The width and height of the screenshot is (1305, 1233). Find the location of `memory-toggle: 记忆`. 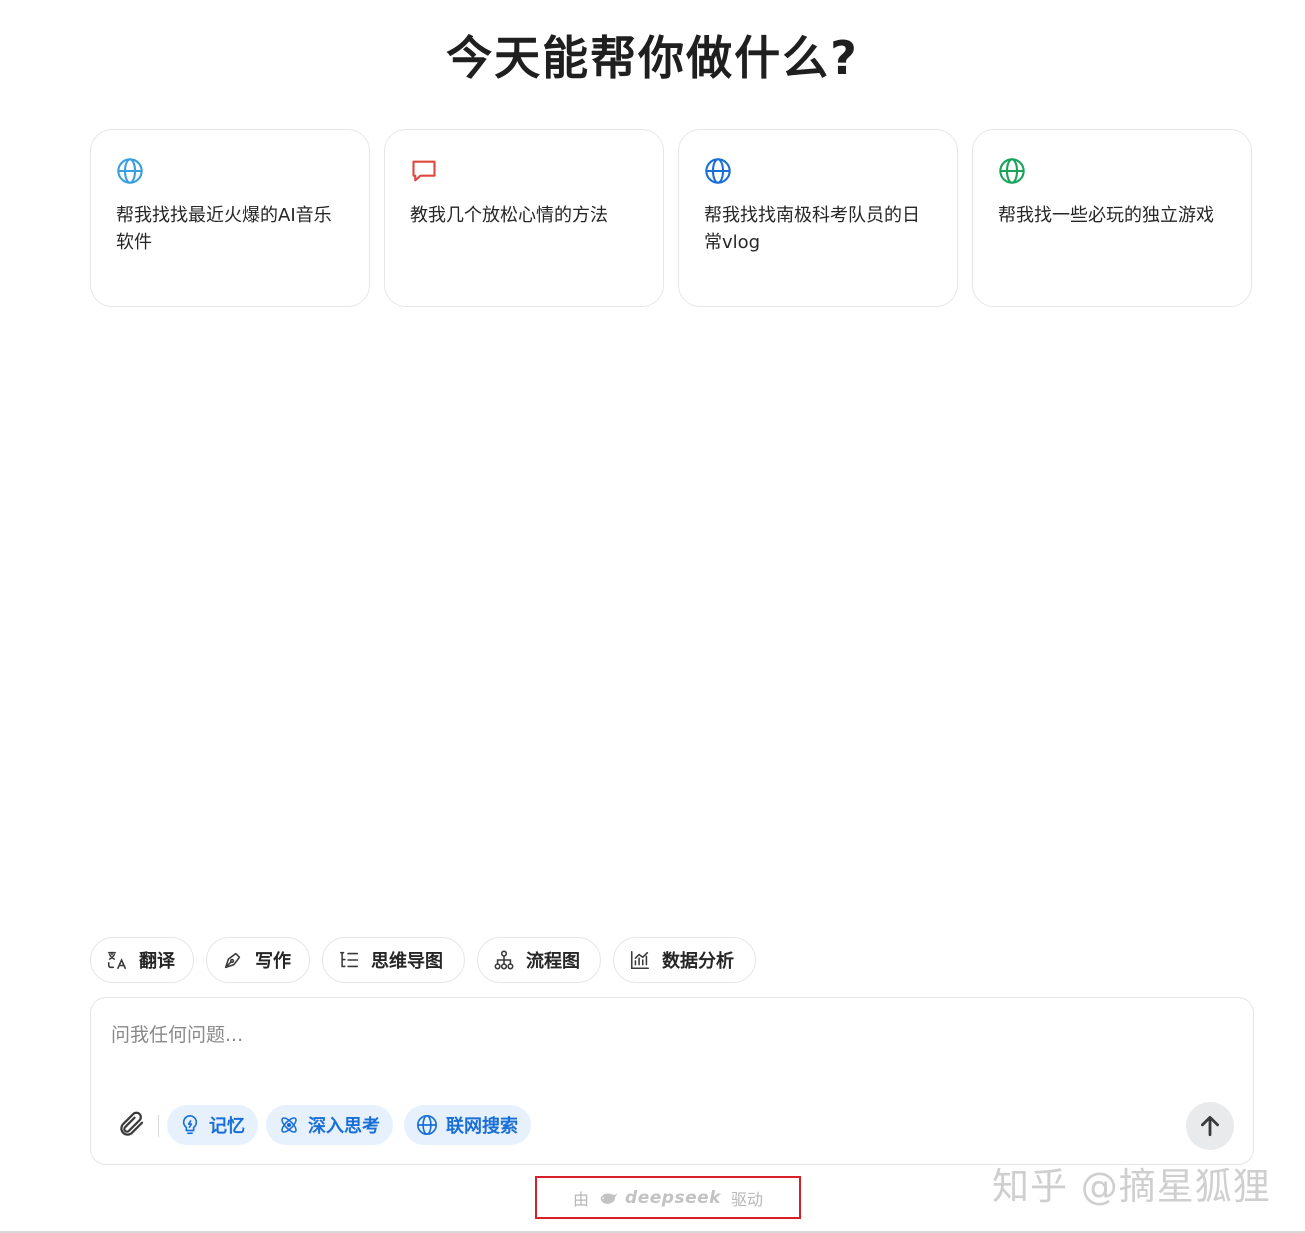

memory-toggle: 记忆 is located at coordinates (212, 1125).